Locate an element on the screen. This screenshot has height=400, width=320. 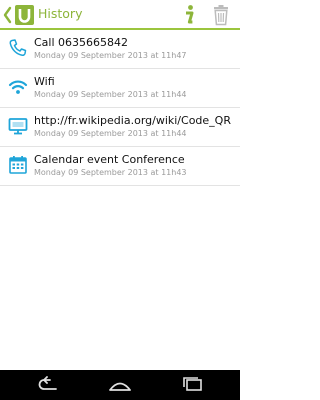
phone-icon is located at coordinates (18, 48).